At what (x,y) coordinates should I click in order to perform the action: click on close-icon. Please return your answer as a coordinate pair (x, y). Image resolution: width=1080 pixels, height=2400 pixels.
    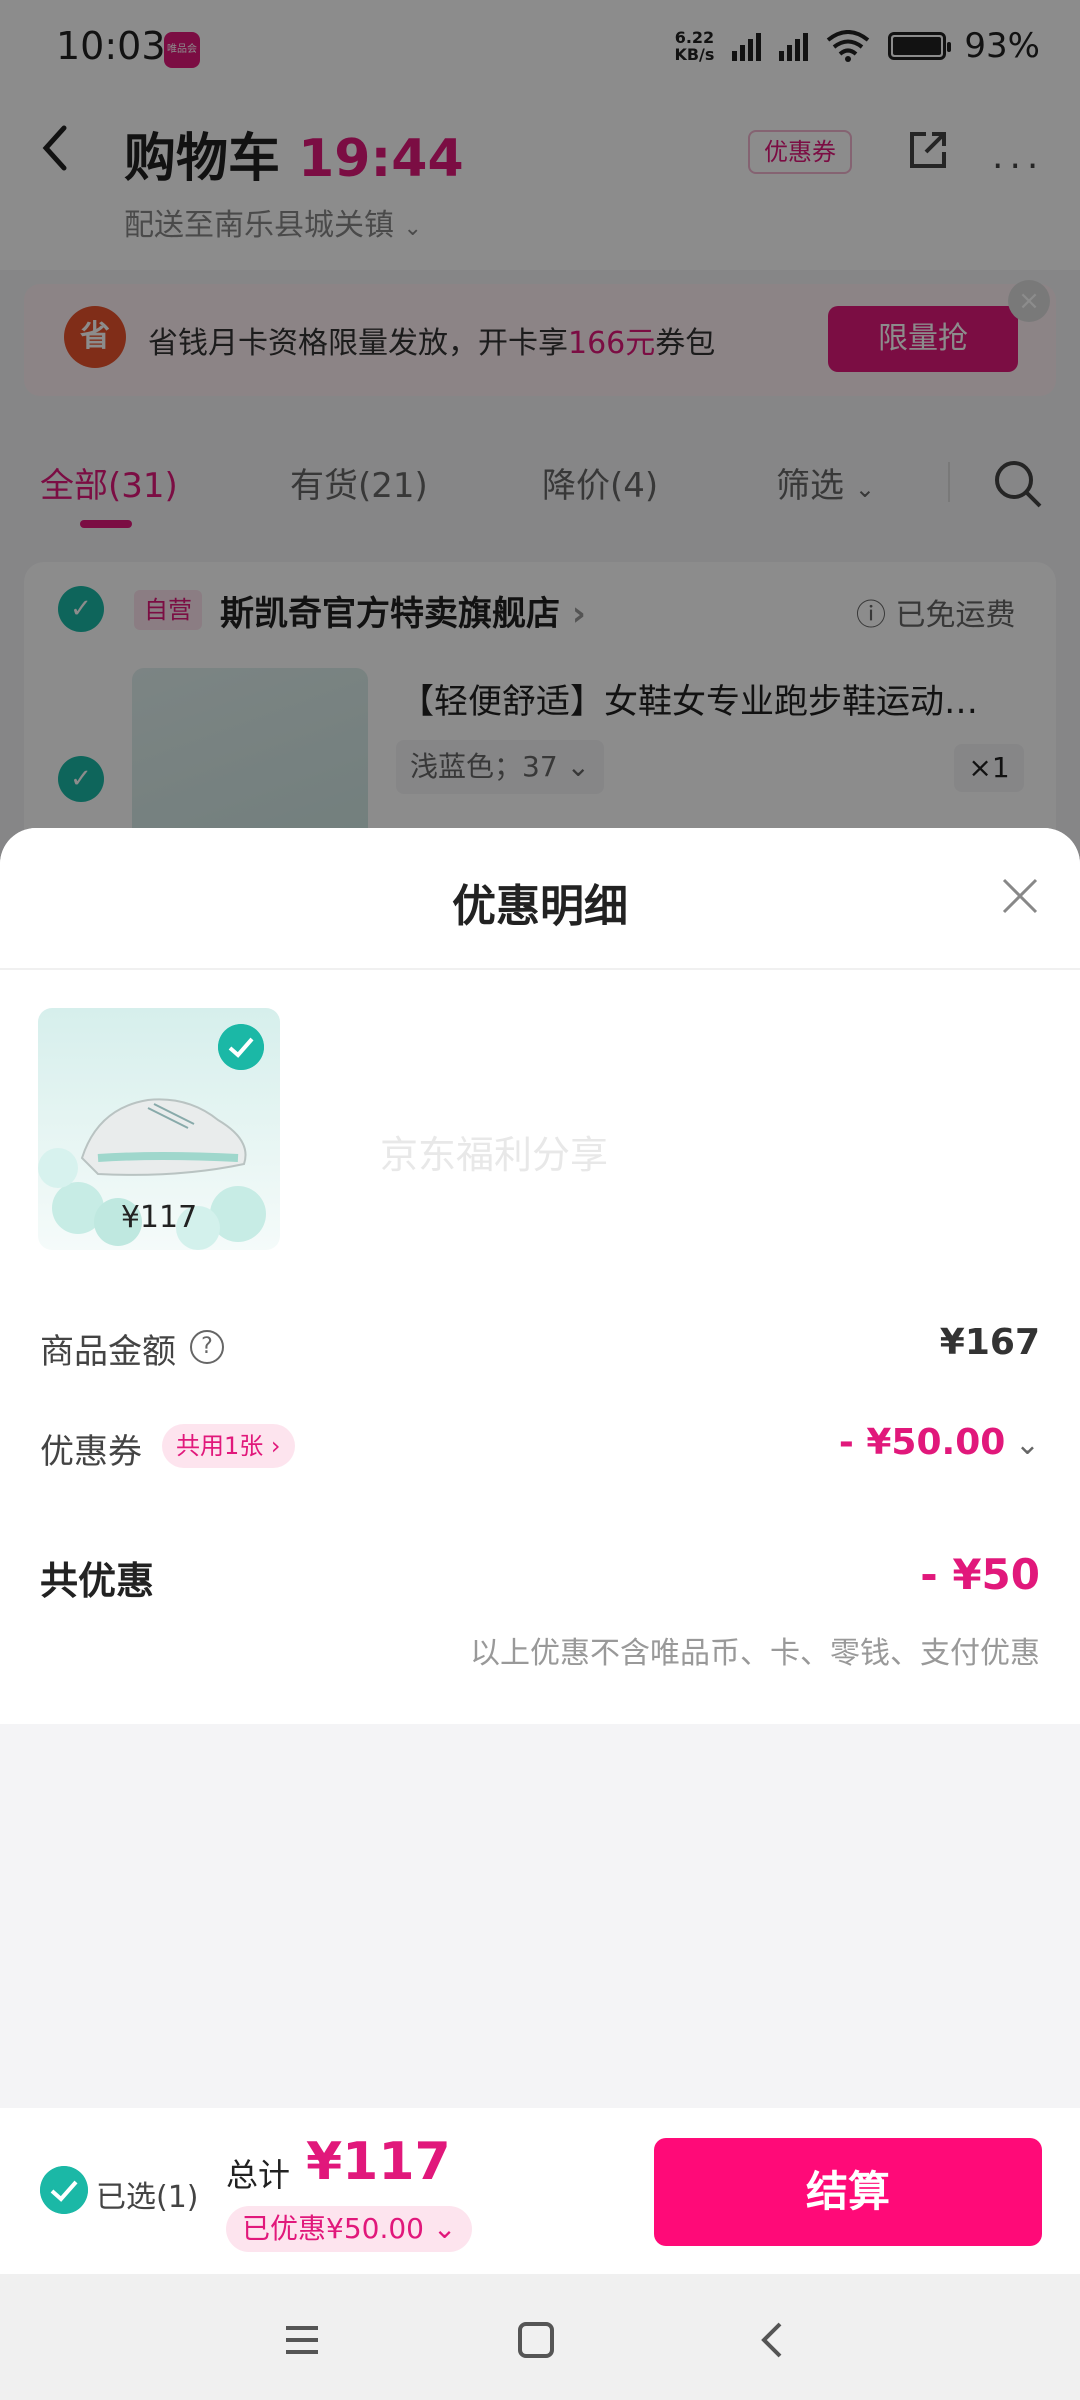
    Looking at the image, I should click on (1020, 896).